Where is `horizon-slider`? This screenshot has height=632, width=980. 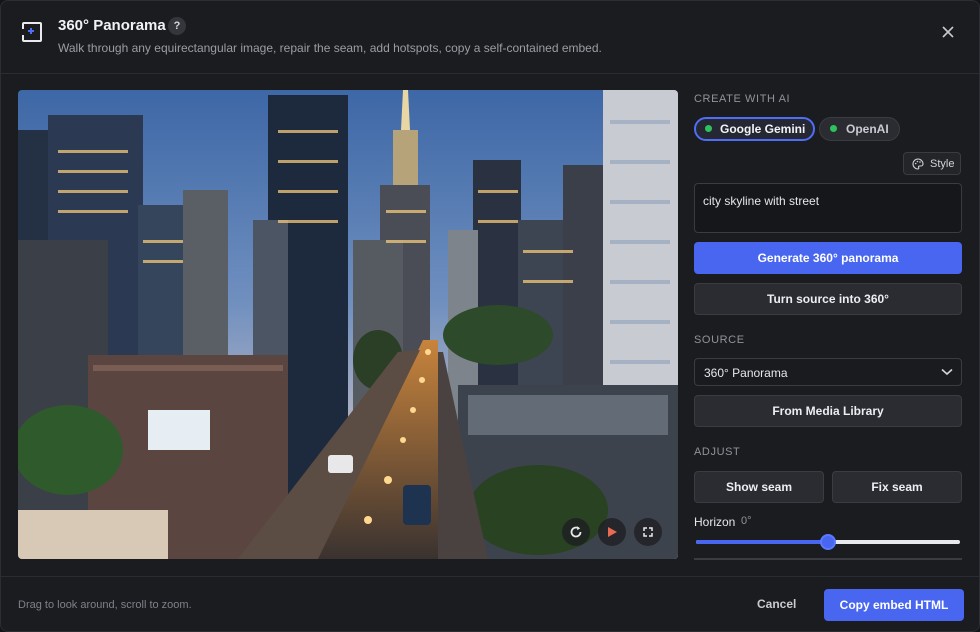 horizon-slider is located at coordinates (828, 542).